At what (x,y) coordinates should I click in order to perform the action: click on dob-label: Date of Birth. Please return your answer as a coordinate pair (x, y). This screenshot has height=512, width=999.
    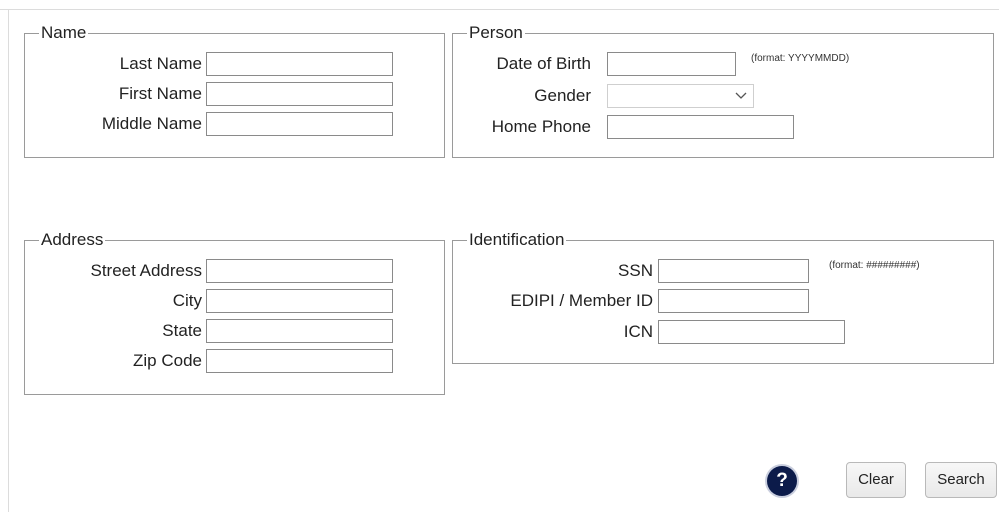
    Looking at the image, I should click on (544, 63).